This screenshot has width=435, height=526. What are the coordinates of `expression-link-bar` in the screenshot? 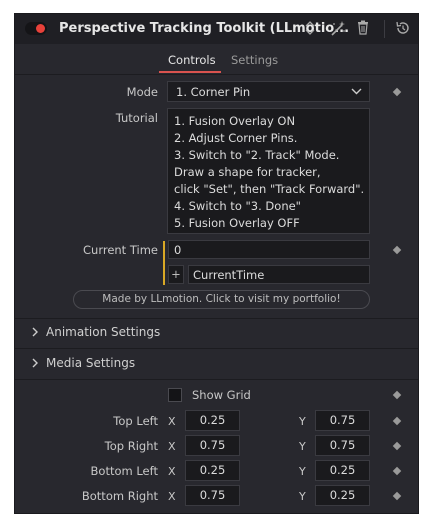 It's located at (164, 263).